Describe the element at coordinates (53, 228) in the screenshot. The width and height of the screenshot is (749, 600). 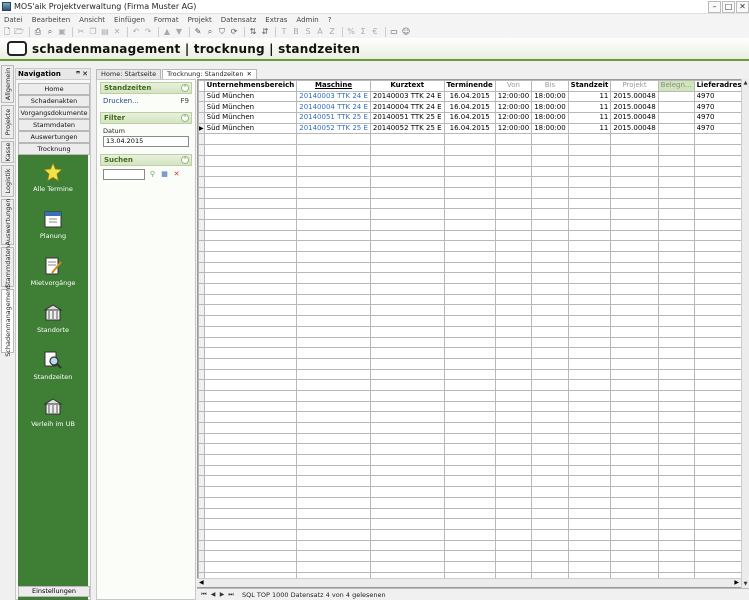
I see `nav-tile-planung: Planung` at that location.